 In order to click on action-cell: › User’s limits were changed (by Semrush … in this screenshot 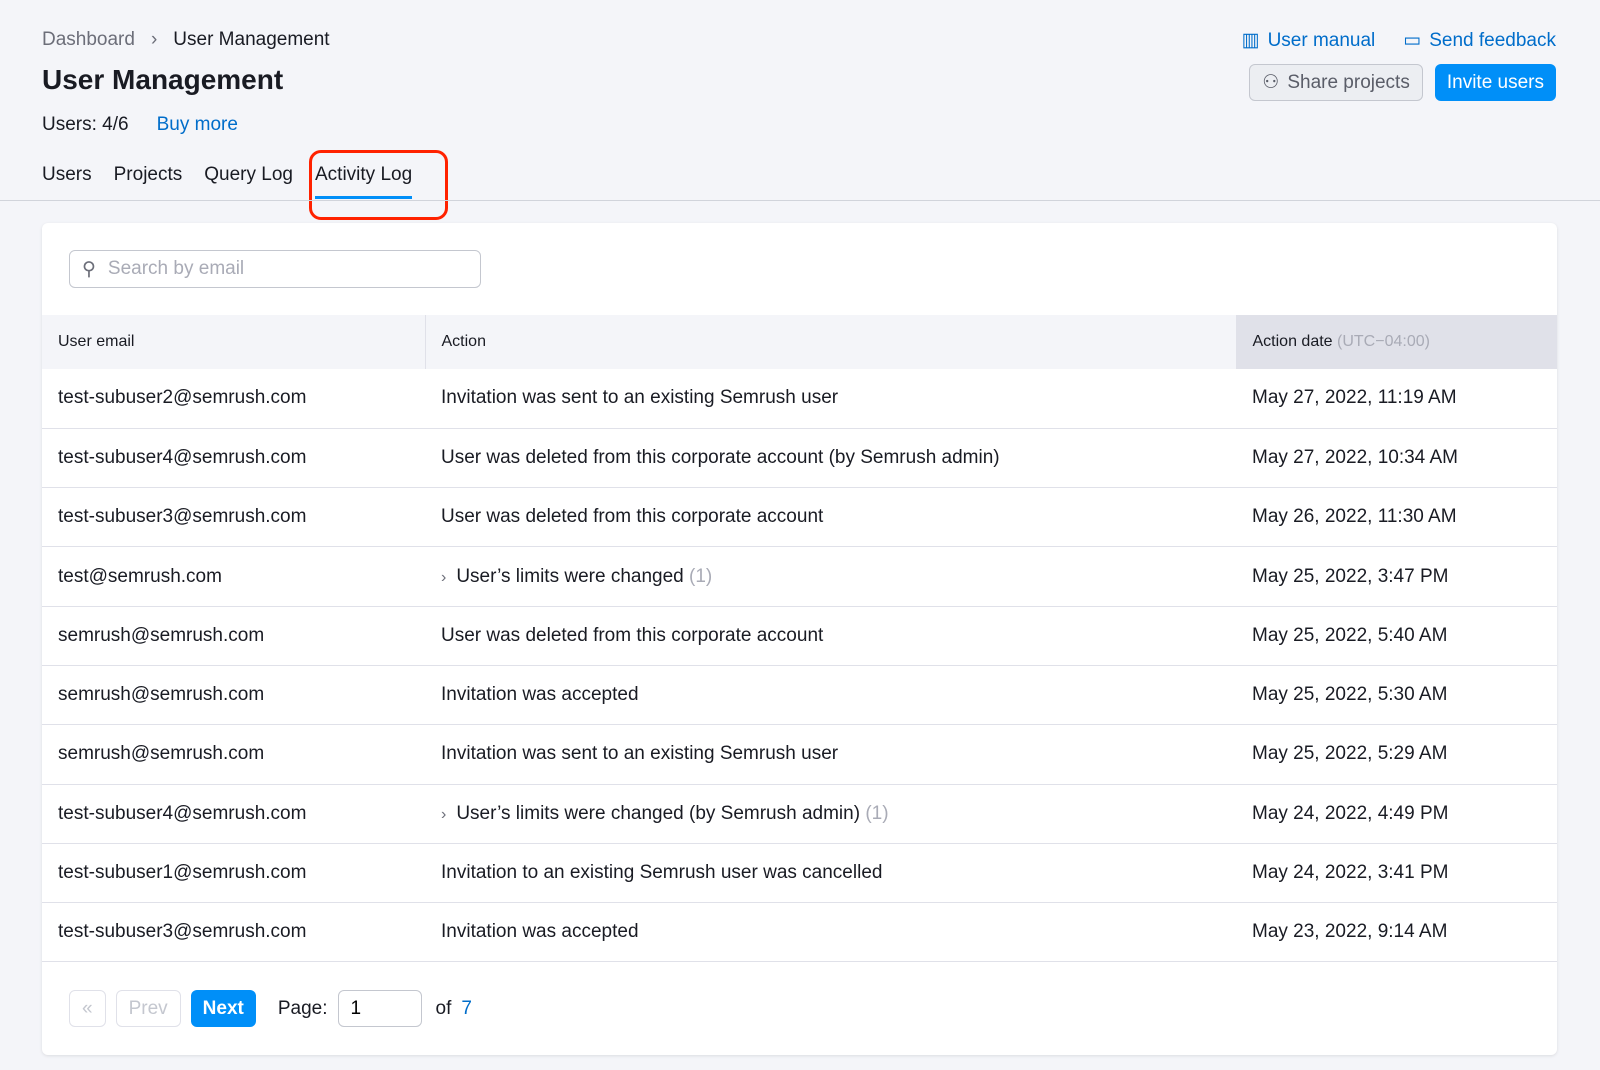, I will do `click(830, 814)`.